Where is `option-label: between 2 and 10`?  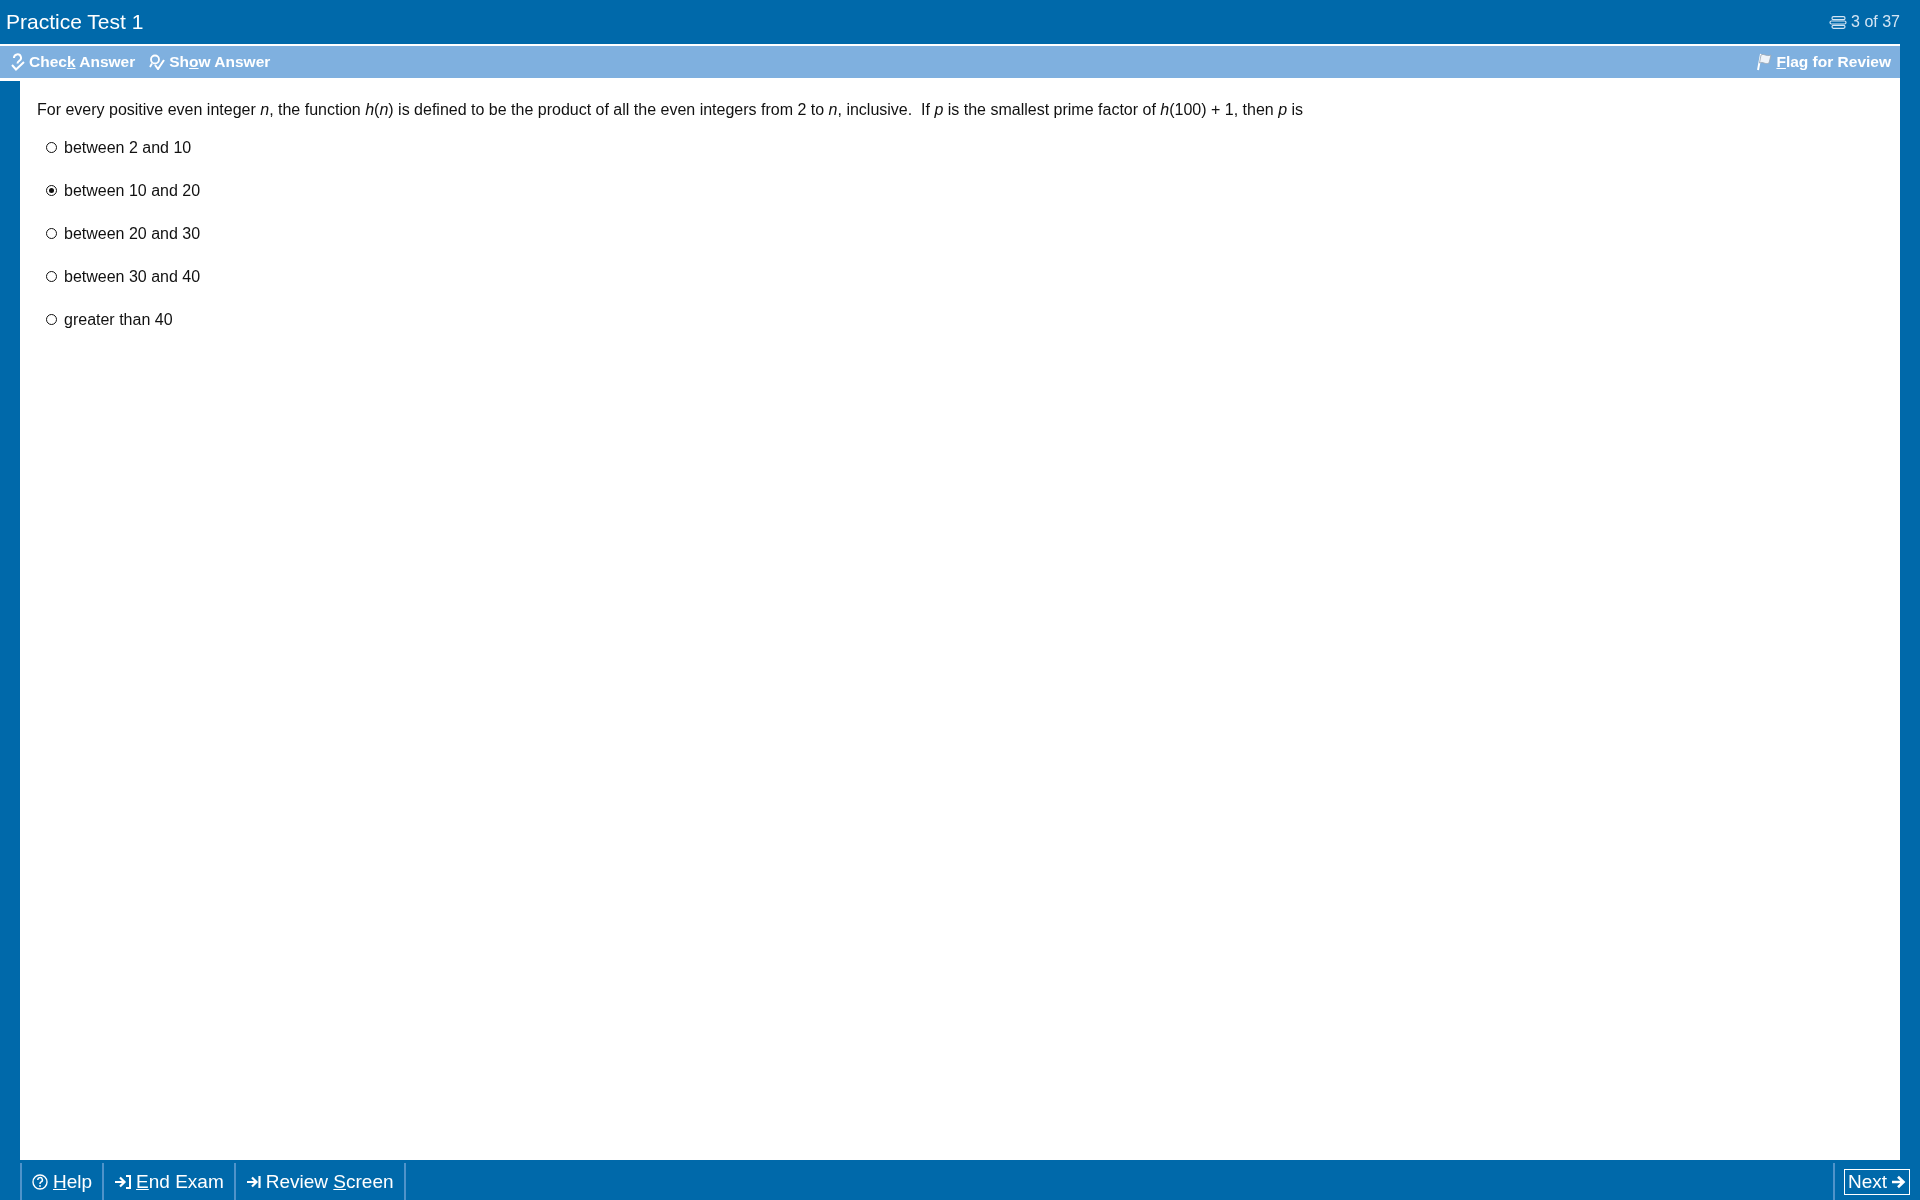 option-label: between 2 and 10 is located at coordinates (128, 147).